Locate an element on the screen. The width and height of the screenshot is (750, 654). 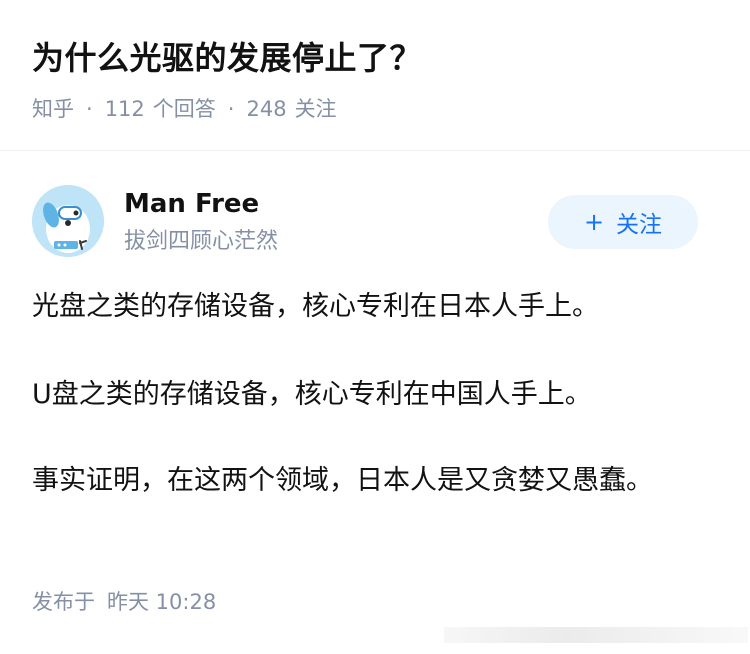
avatar is located at coordinates (68, 221).